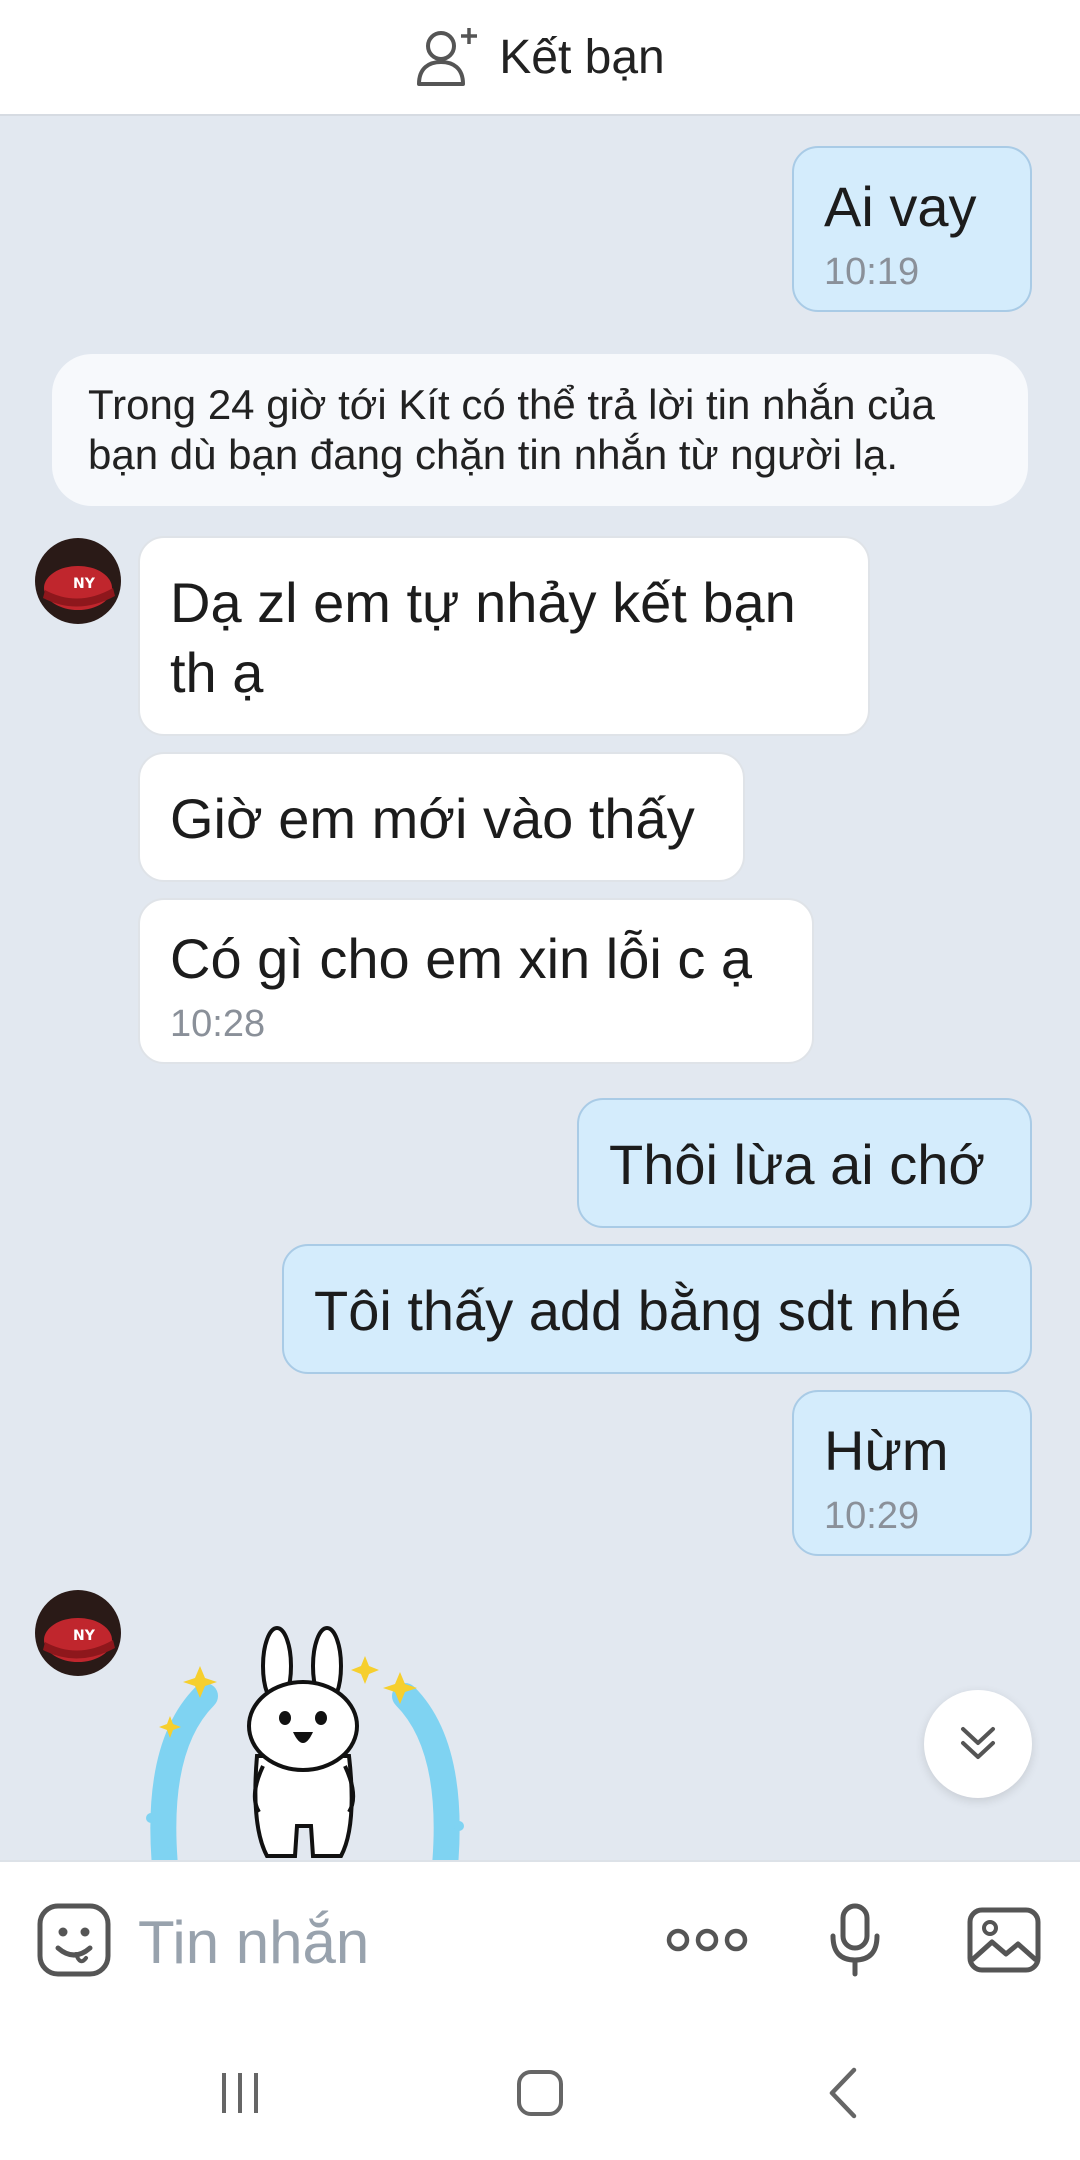  I want to click on scroll-to-bottom-button, so click(978, 1744).